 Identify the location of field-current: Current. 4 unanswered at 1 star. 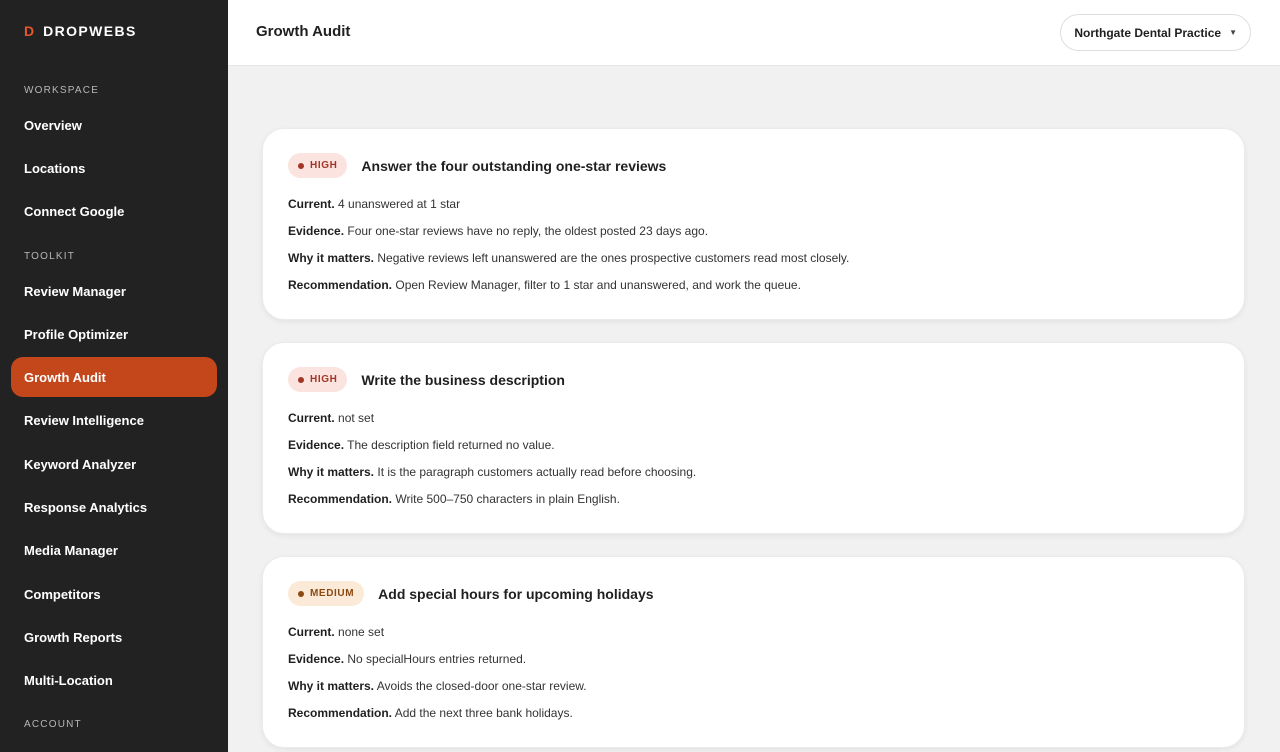
(374, 204).